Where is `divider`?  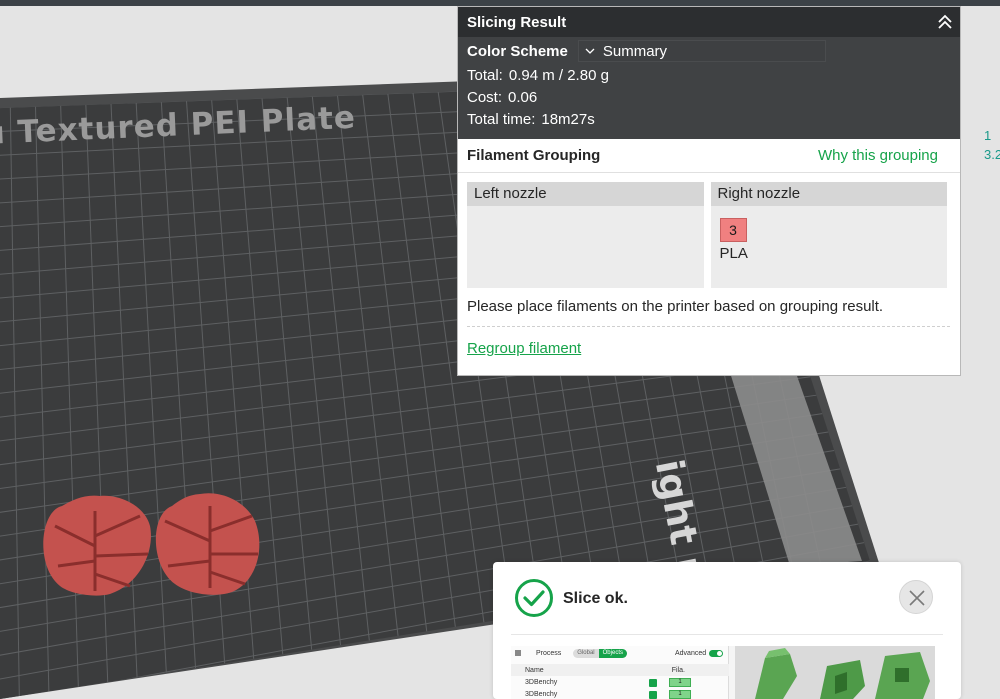 divider is located at coordinates (708, 326).